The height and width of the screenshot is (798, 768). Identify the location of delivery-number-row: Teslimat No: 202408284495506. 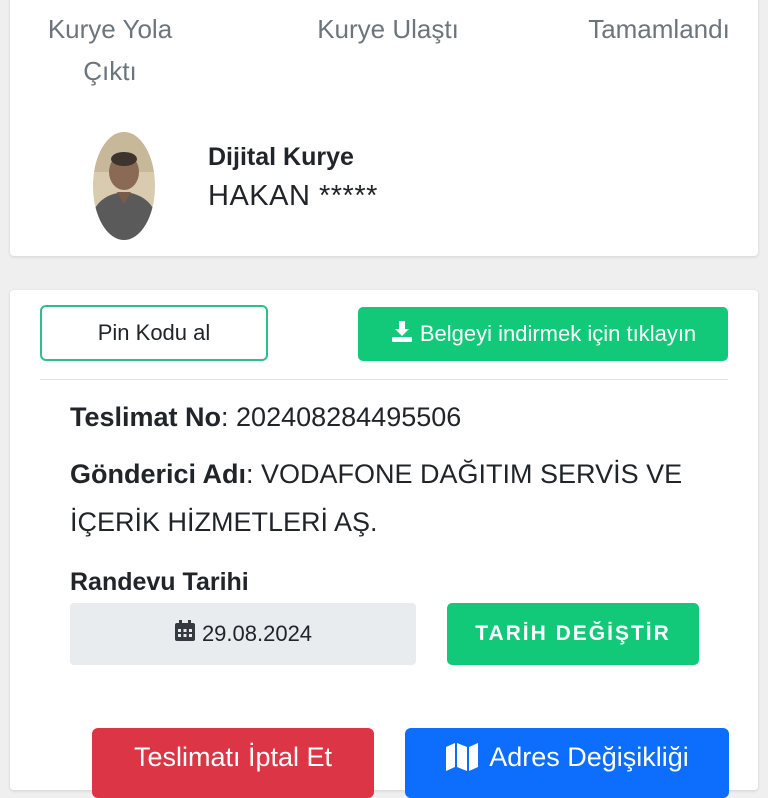
(265, 417).